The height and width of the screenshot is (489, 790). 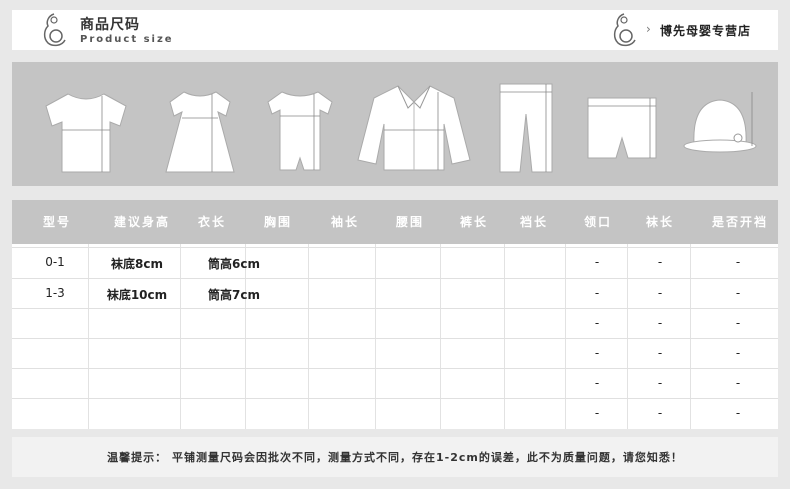 I want to click on store-name-link: 博先母婴专营店, so click(x=705, y=30).